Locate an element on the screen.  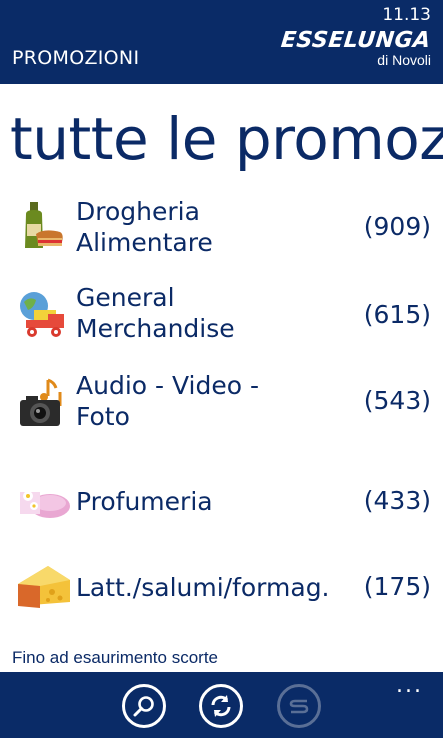
category-label: Audio - Video - Foto is located at coordinates (167, 401).